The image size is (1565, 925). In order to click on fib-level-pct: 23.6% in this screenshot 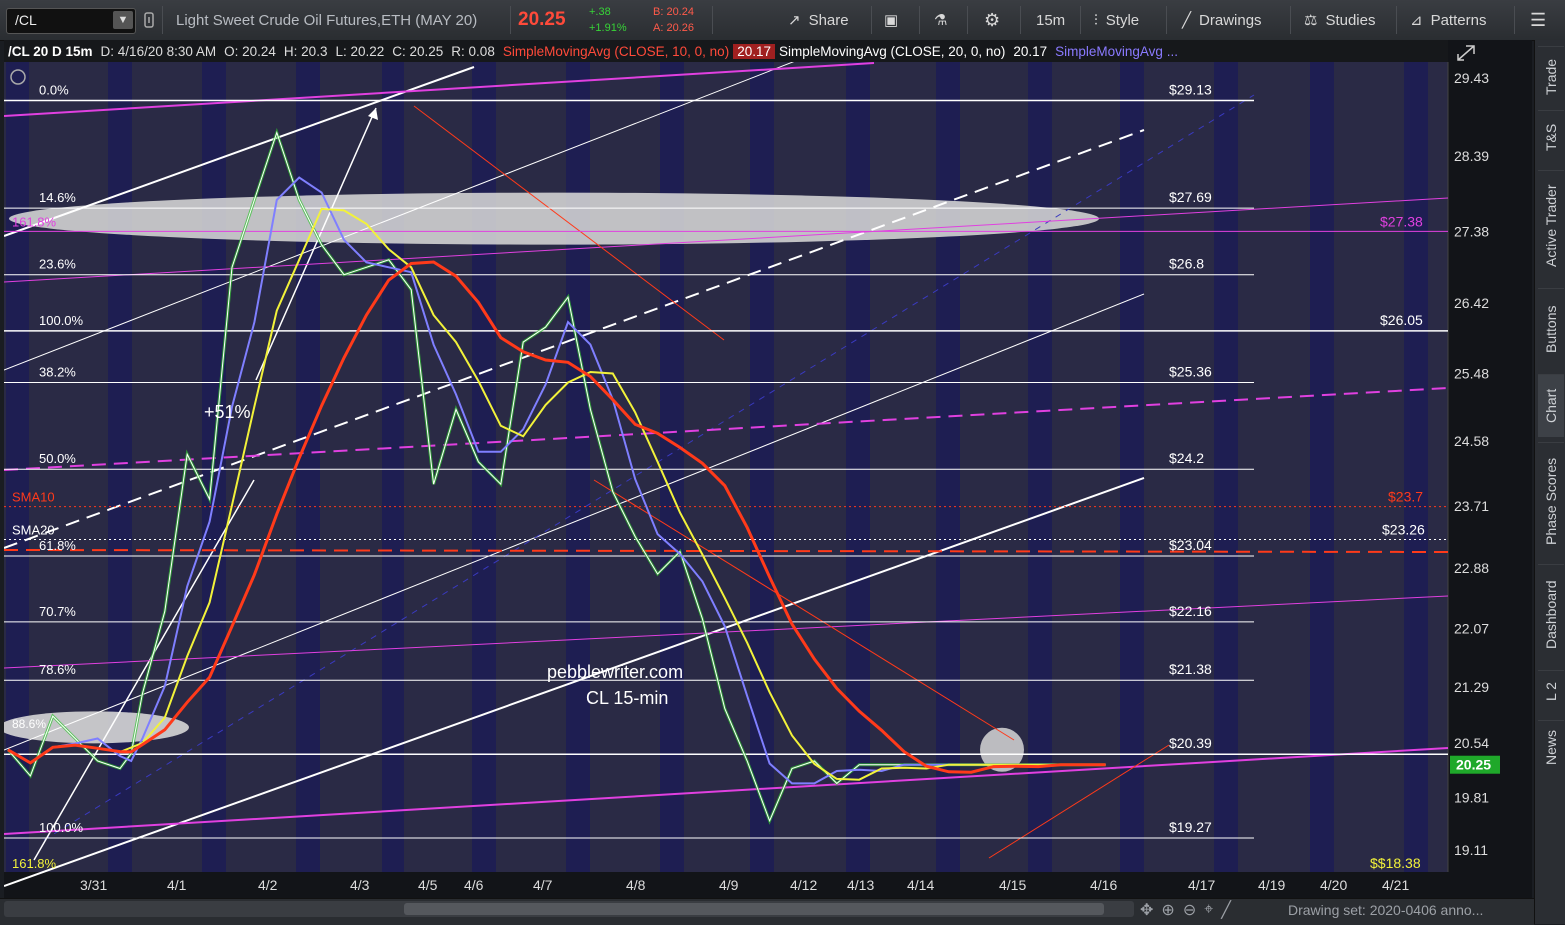, I will do `click(57, 264)`.